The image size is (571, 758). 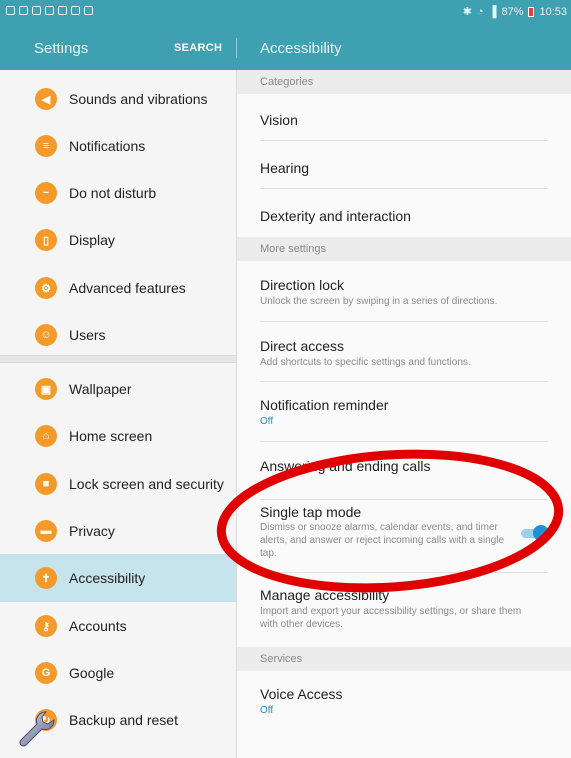 I want to click on accessibility-icon: ✝, so click(x=46, y=578).